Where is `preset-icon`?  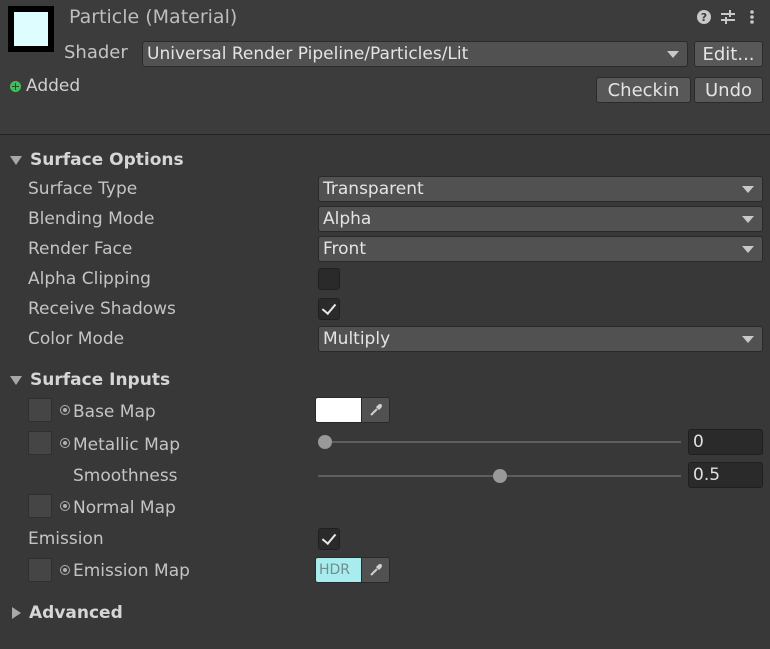
preset-icon is located at coordinates (728, 17).